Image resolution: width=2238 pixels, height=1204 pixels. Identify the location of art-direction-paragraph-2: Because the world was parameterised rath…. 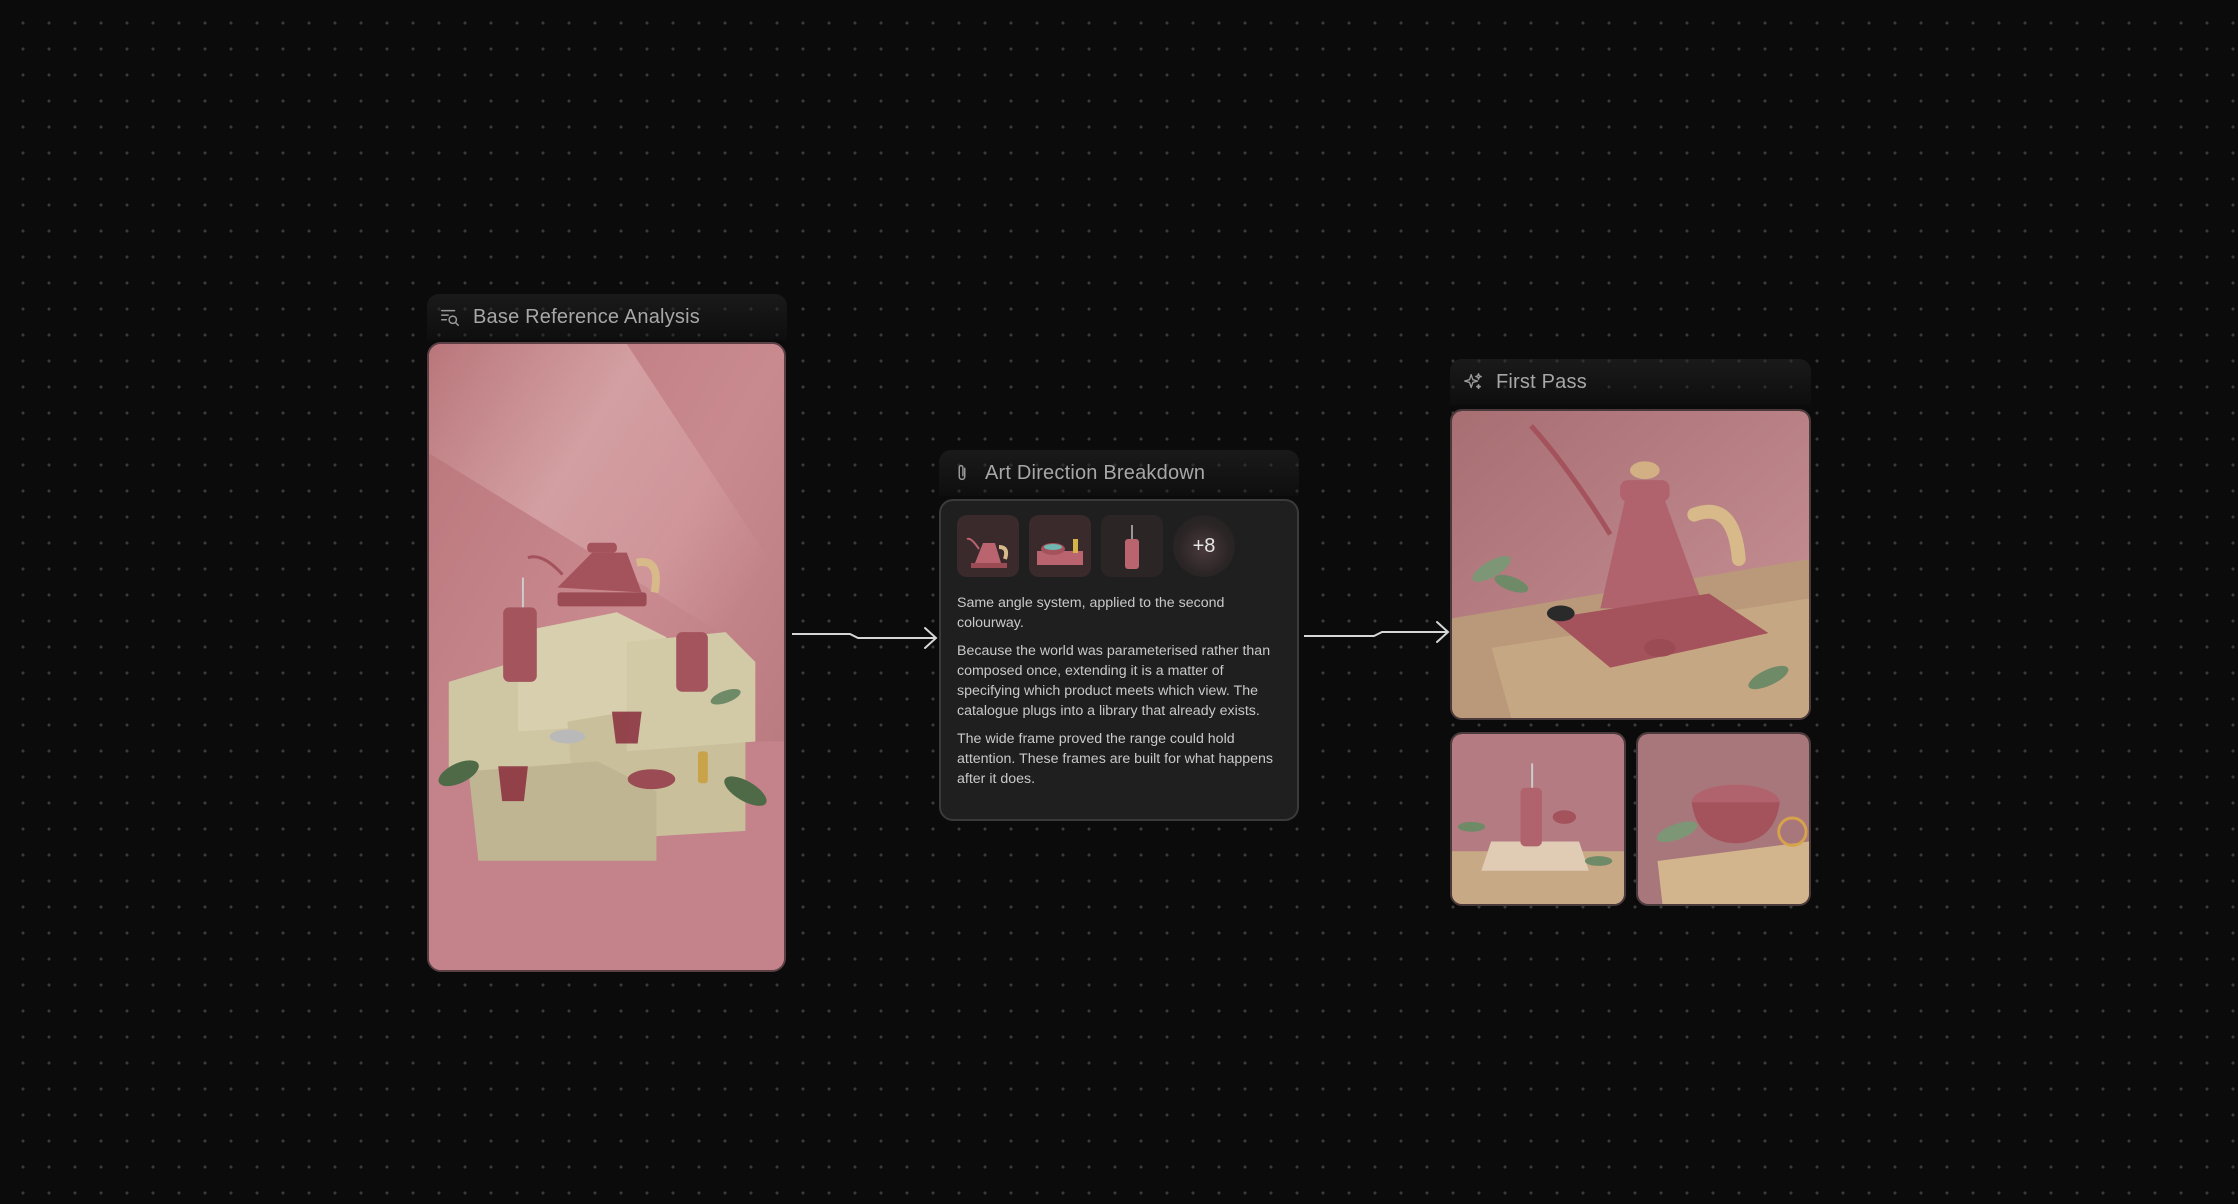
(1114, 681).